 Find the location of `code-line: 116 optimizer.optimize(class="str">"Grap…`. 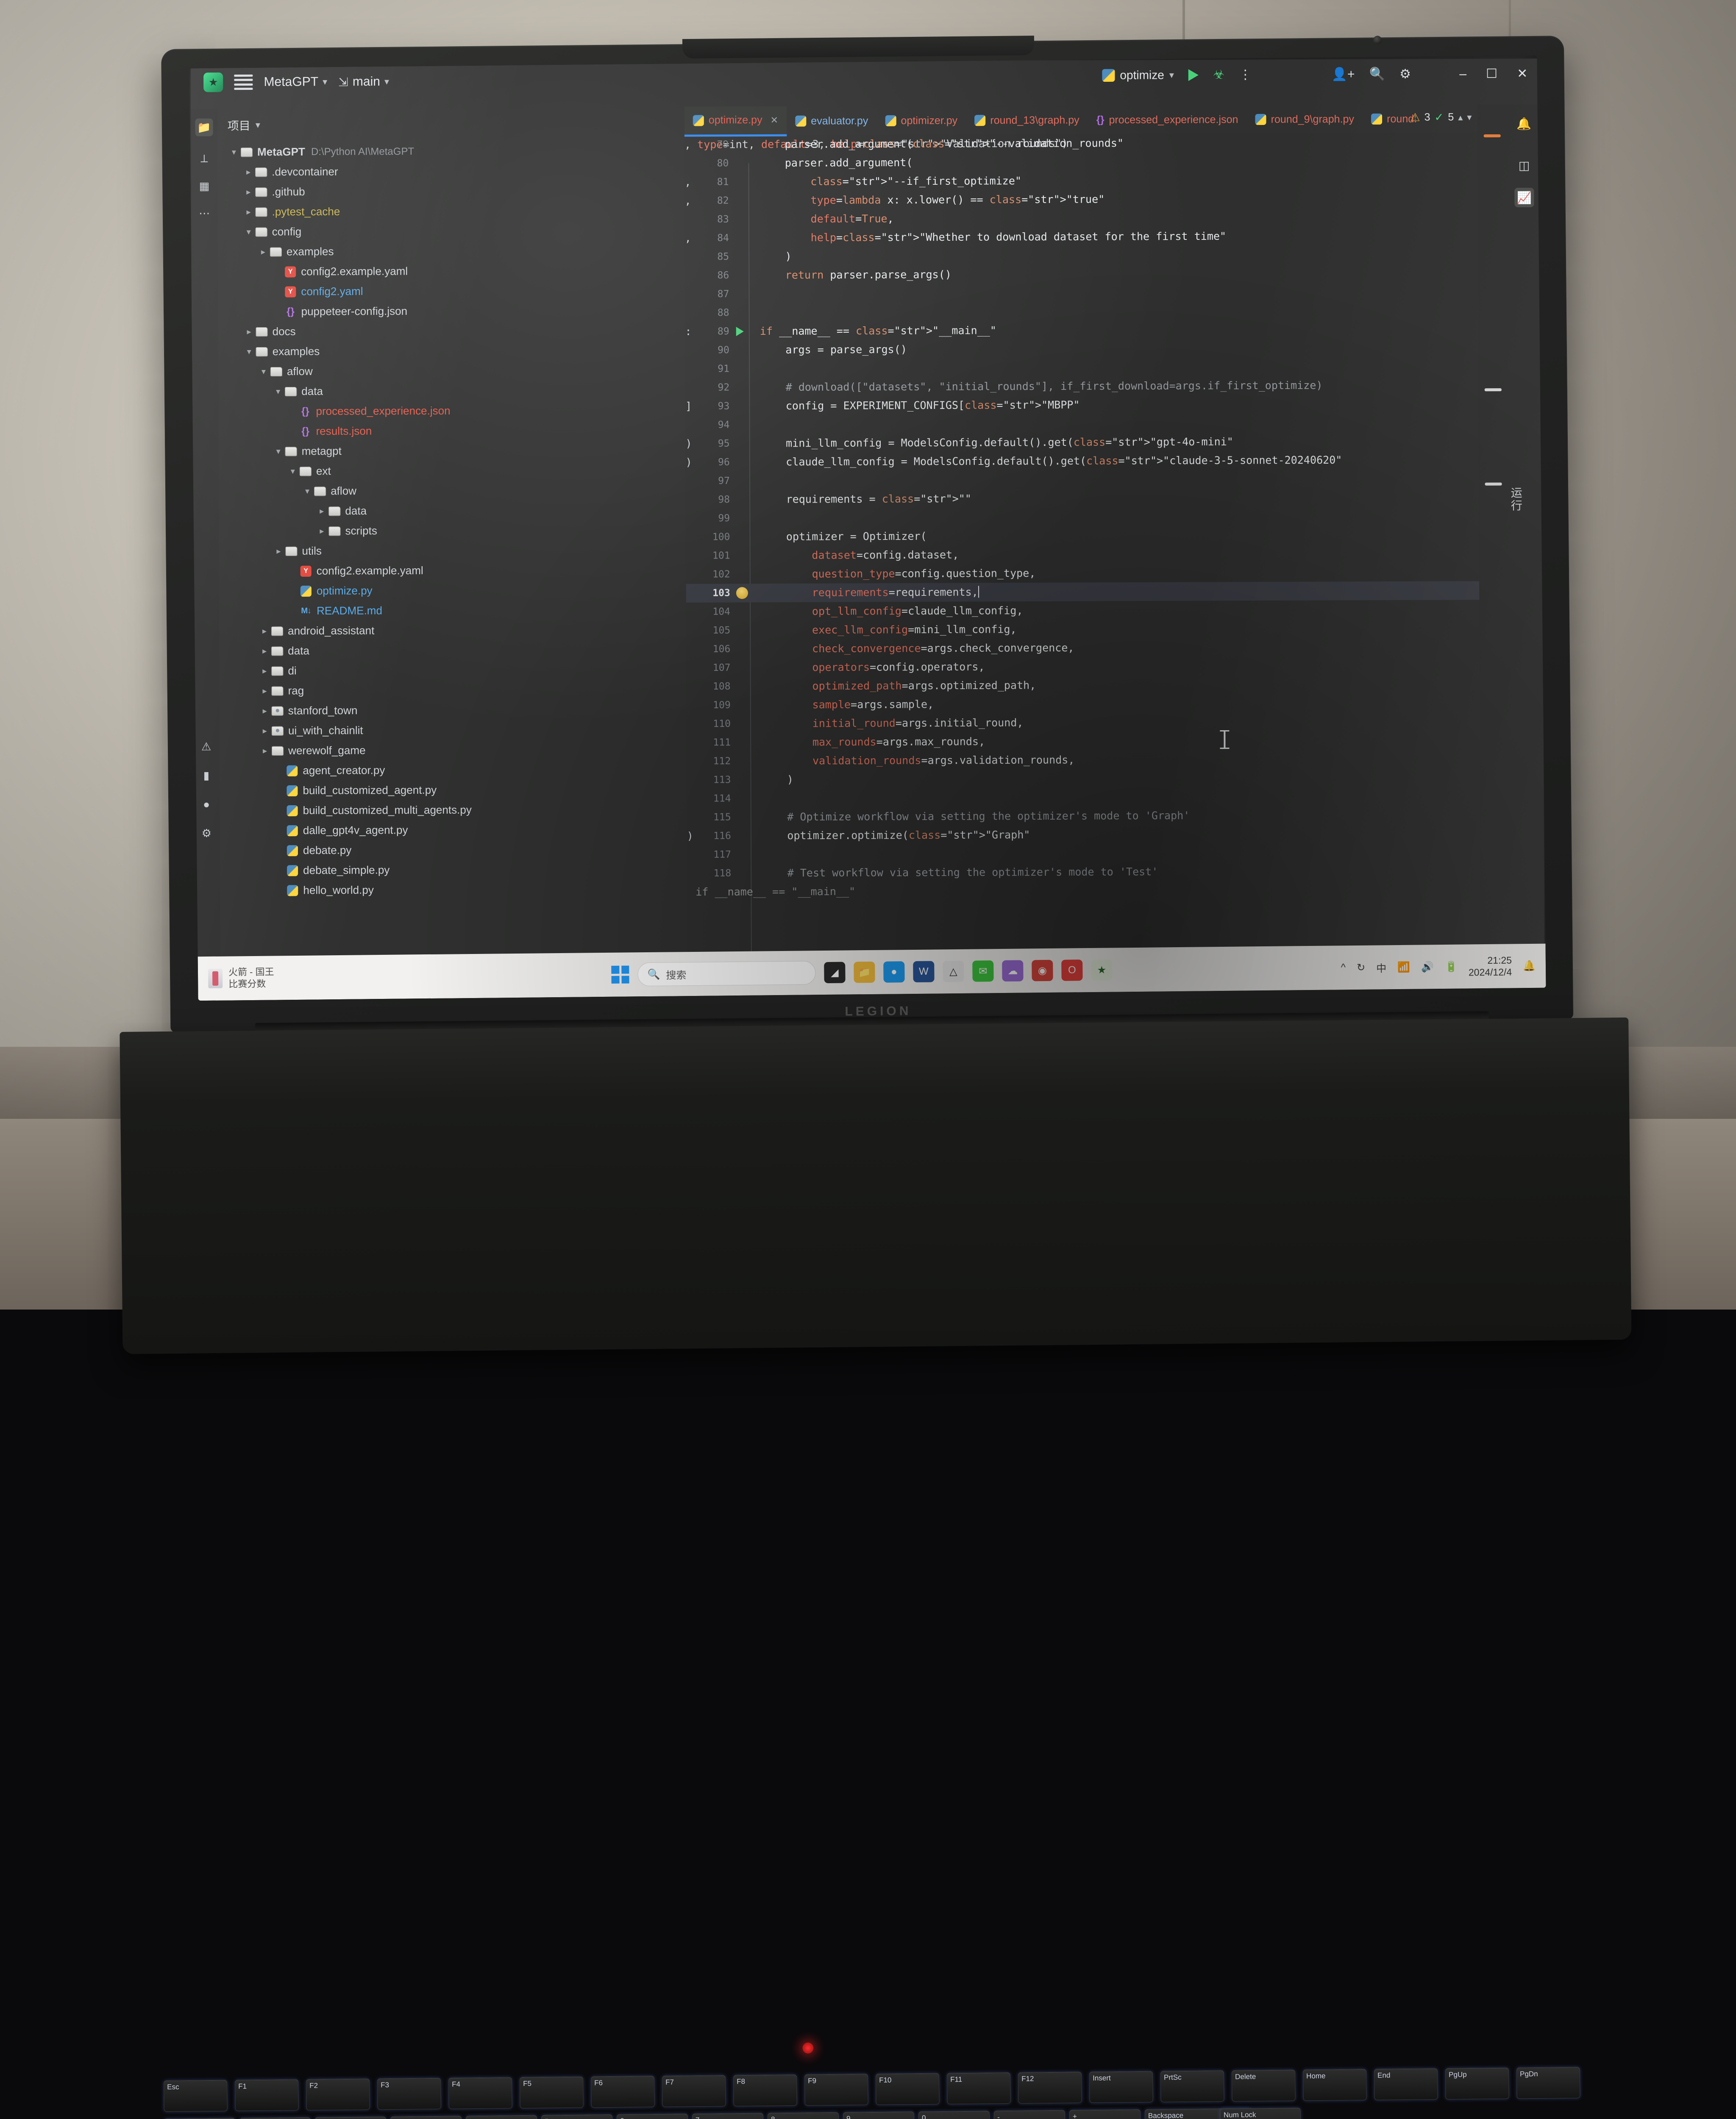

code-line: 116 optimizer.optimize(class="str">"Grap… is located at coordinates (1083, 835).